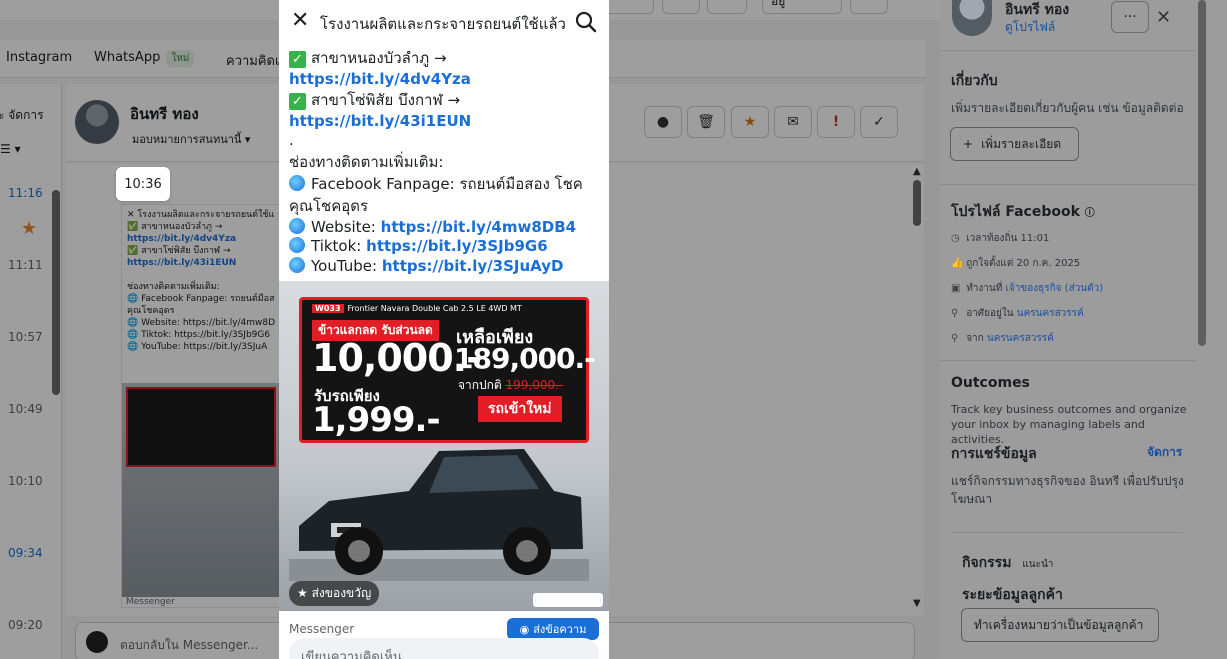 The height and width of the screenshot is (659, 1227). Describe the element at coordinates (143, 184) in the screenshot. I see `message-time-tooltip: 10:36` at that location.